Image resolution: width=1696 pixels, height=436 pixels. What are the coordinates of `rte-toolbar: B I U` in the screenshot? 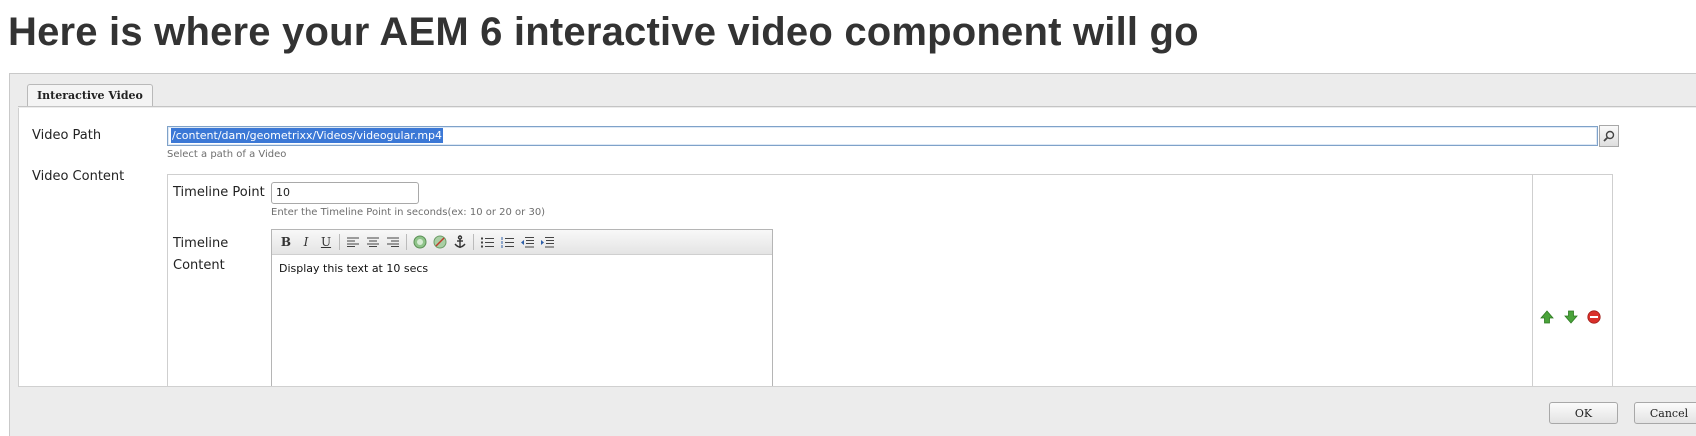 It's located at (522, 242).